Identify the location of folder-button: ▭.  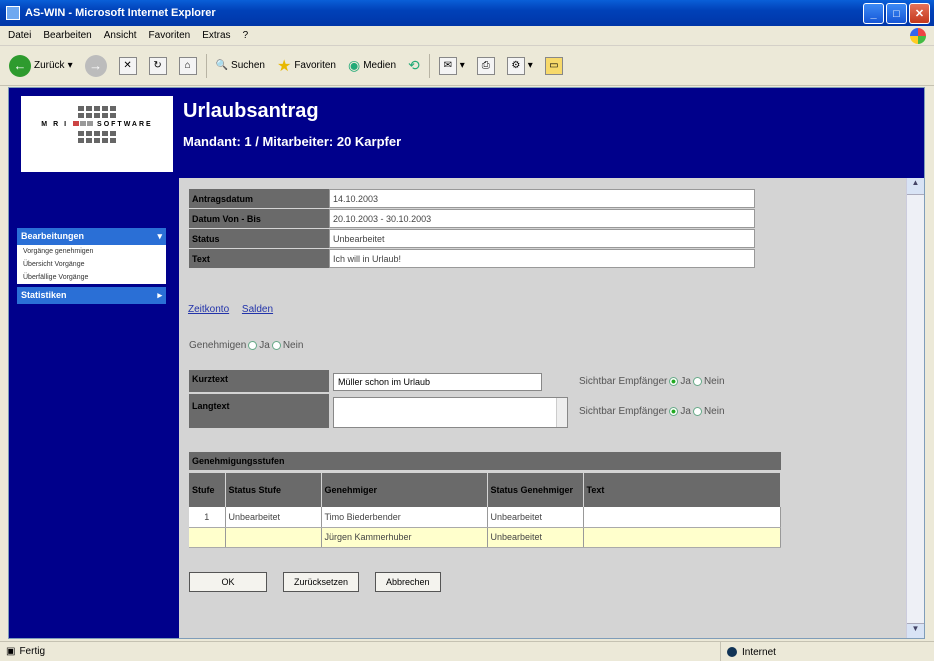
(554, 66).